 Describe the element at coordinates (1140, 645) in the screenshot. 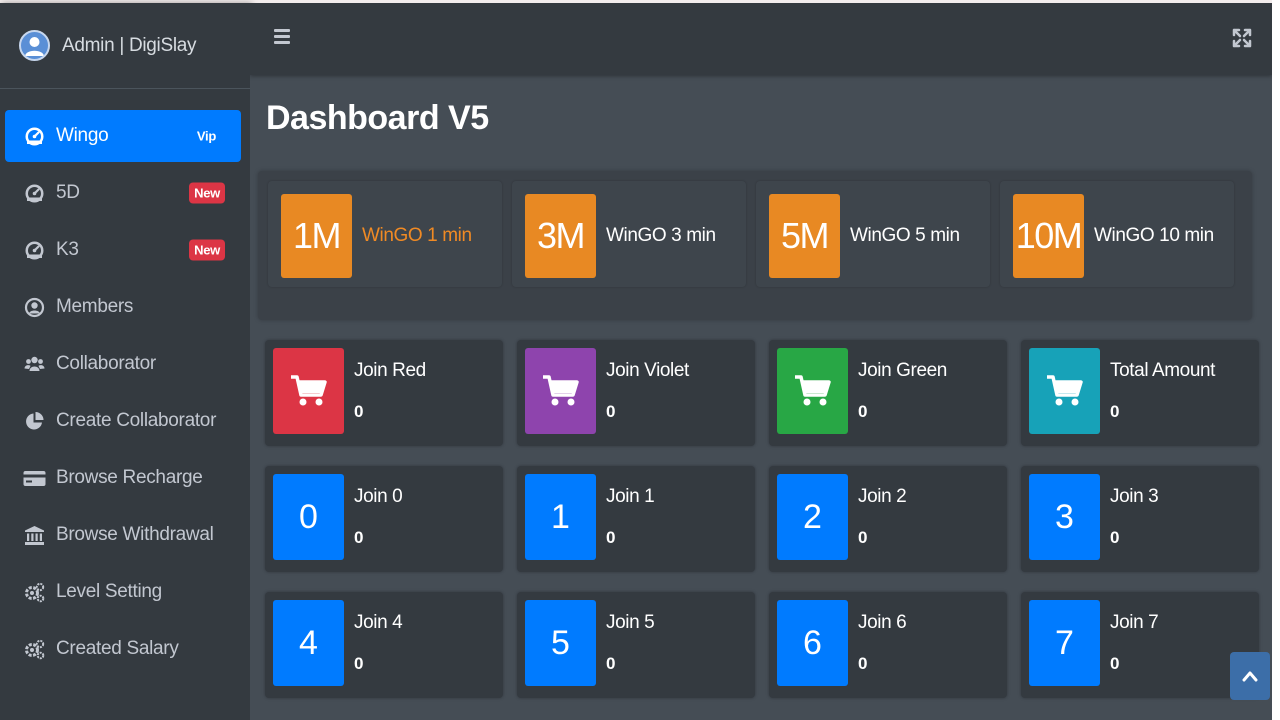

I see `stat-join-7: 7 Join 7 0` at that location.